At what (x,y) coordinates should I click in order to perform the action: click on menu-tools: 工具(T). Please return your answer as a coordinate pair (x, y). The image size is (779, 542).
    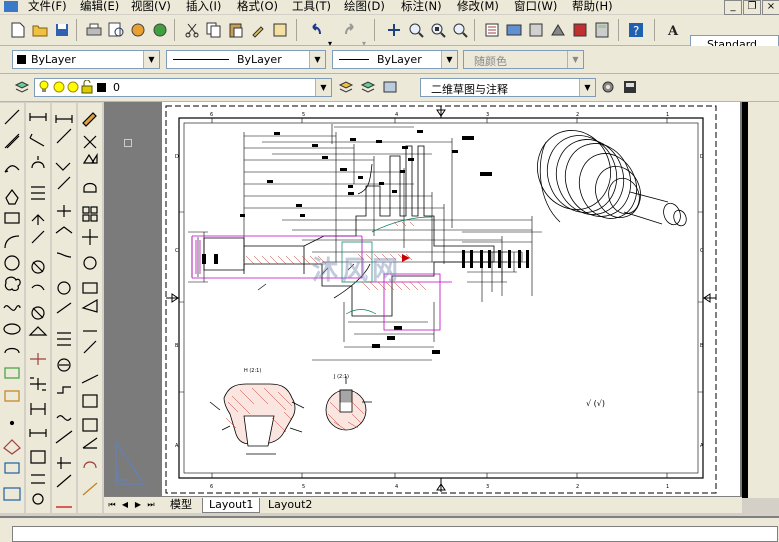
    Looking at the image, I should click on (311, 7).